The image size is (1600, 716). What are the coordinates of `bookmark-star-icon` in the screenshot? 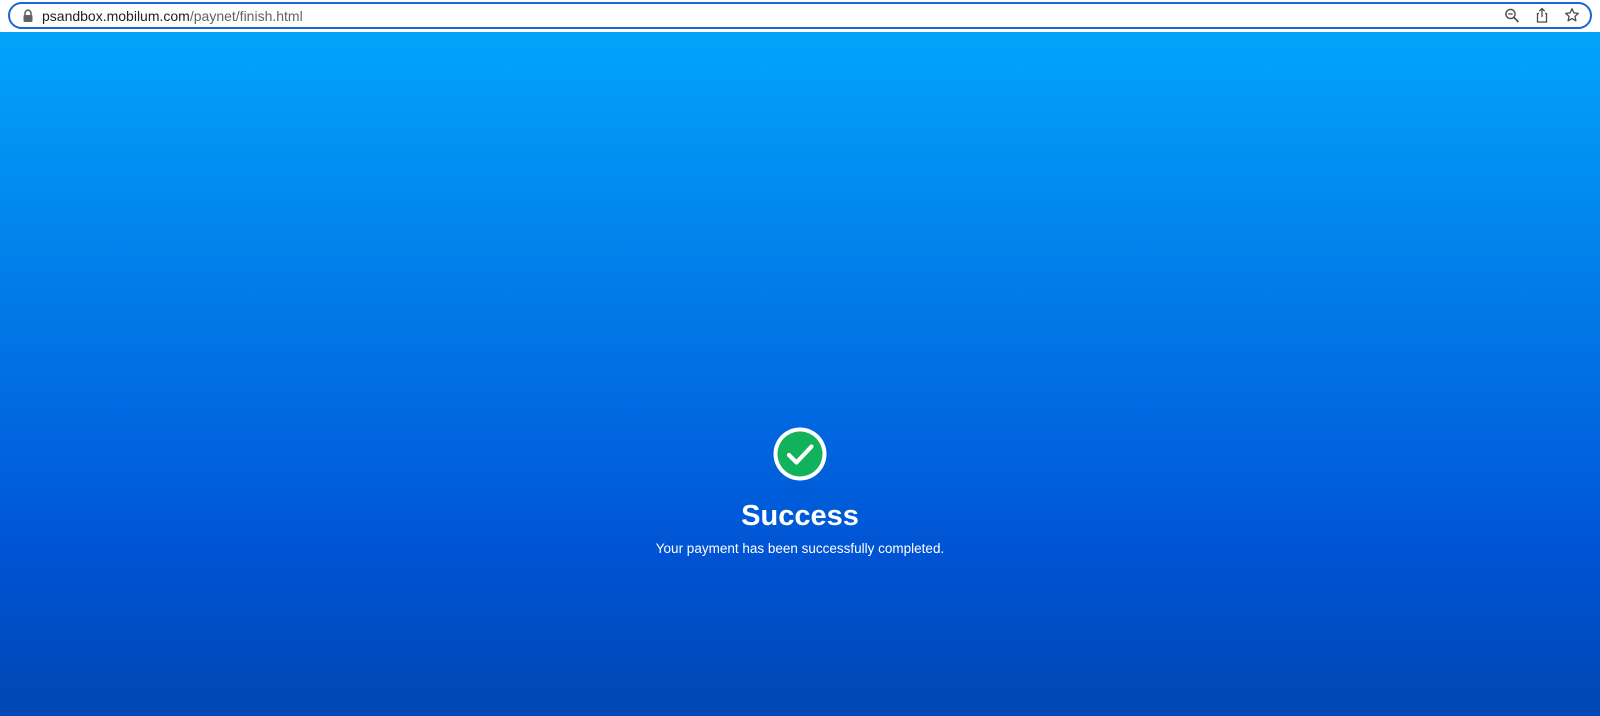 It's located at (1572, 15).